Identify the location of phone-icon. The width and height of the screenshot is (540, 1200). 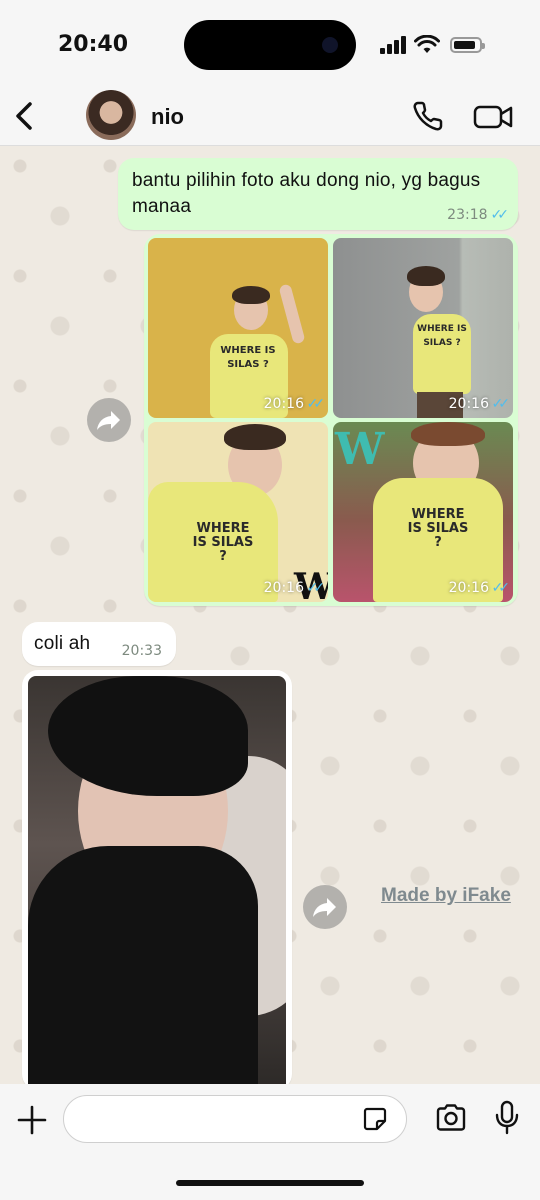
(428, 116).